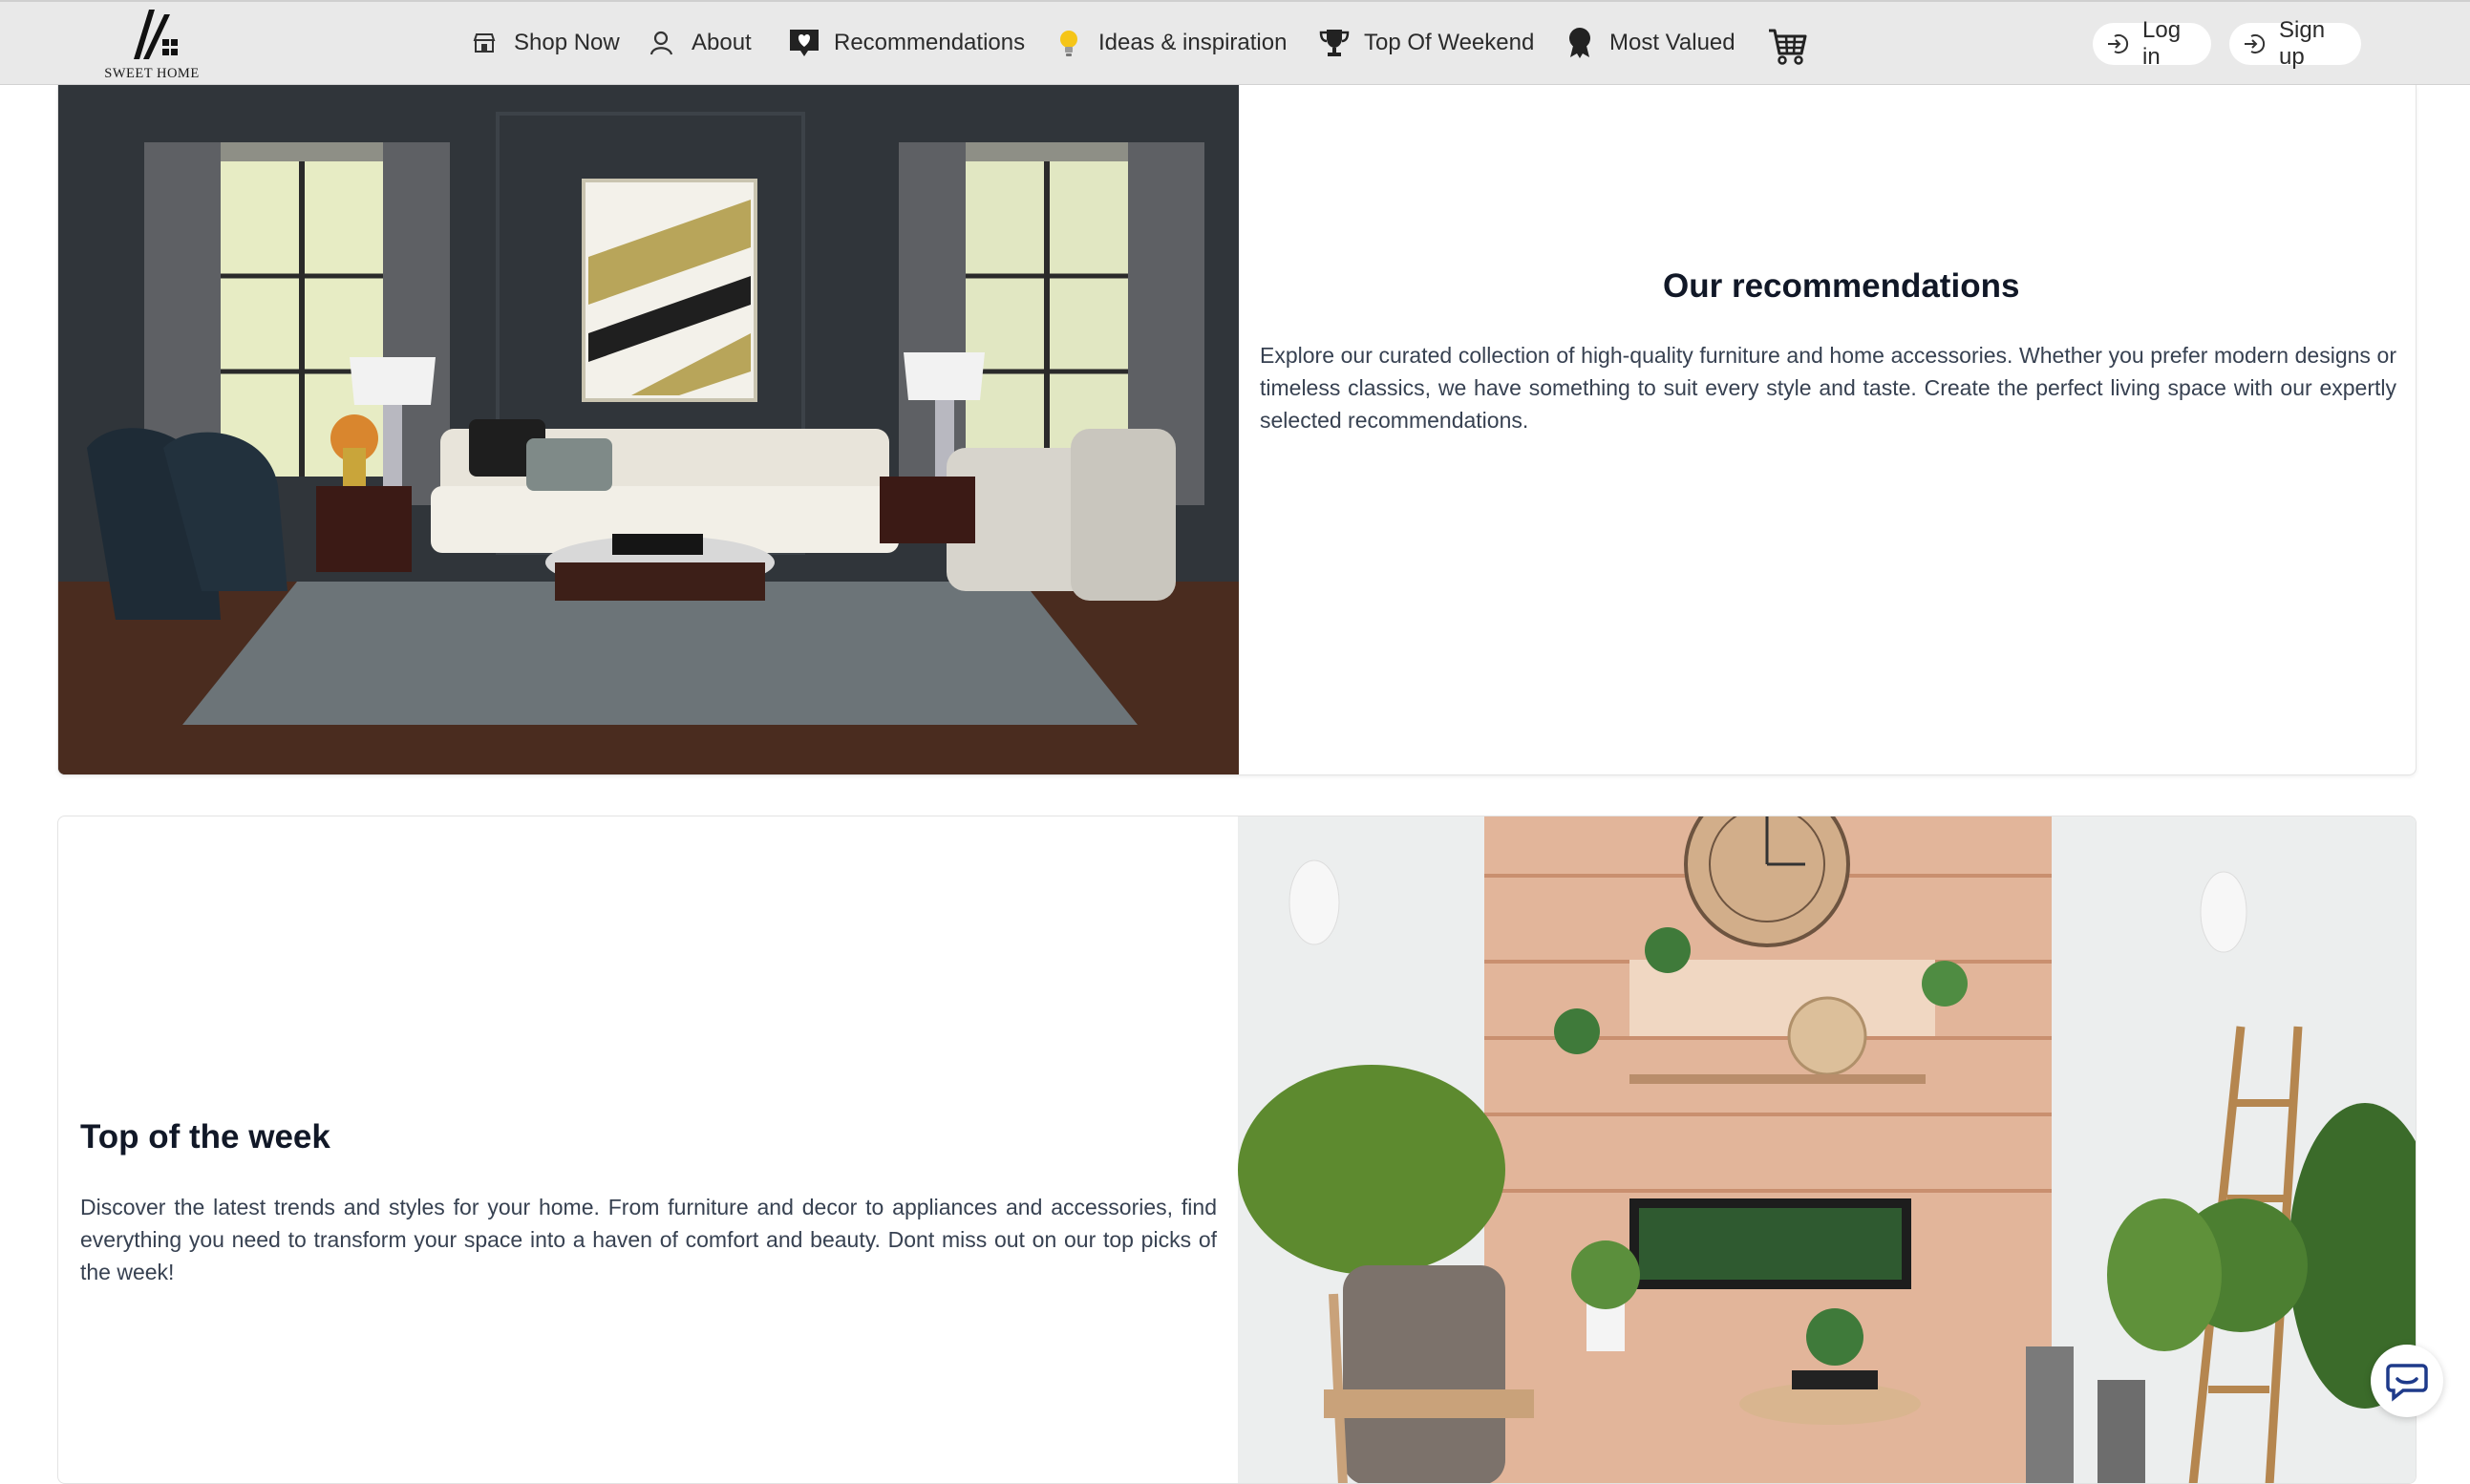  What do you see at coordinates (930, 42) in the screenshot?
I see `nav-recommendations-label: Recommendations` at bounding box center [930, 42].